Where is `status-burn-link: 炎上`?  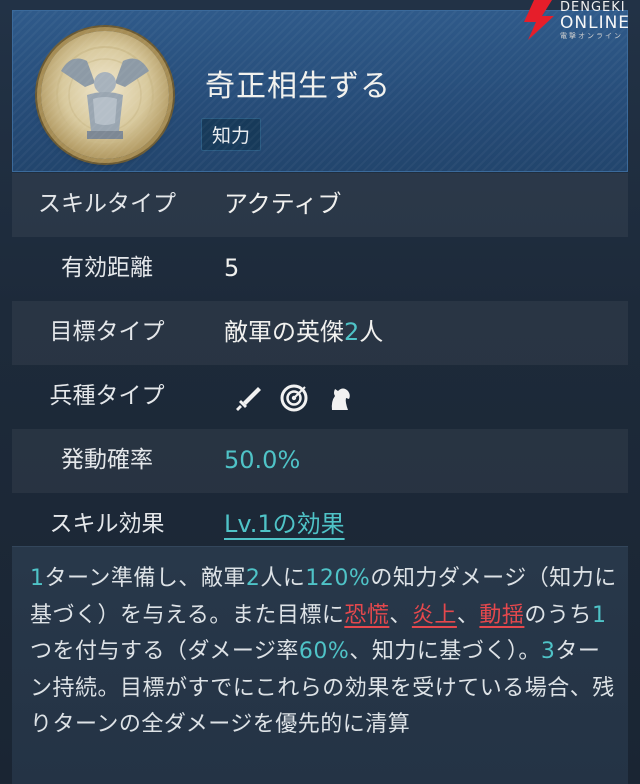 status-burn-link: 炎上 is located at coordinates (434, 615).